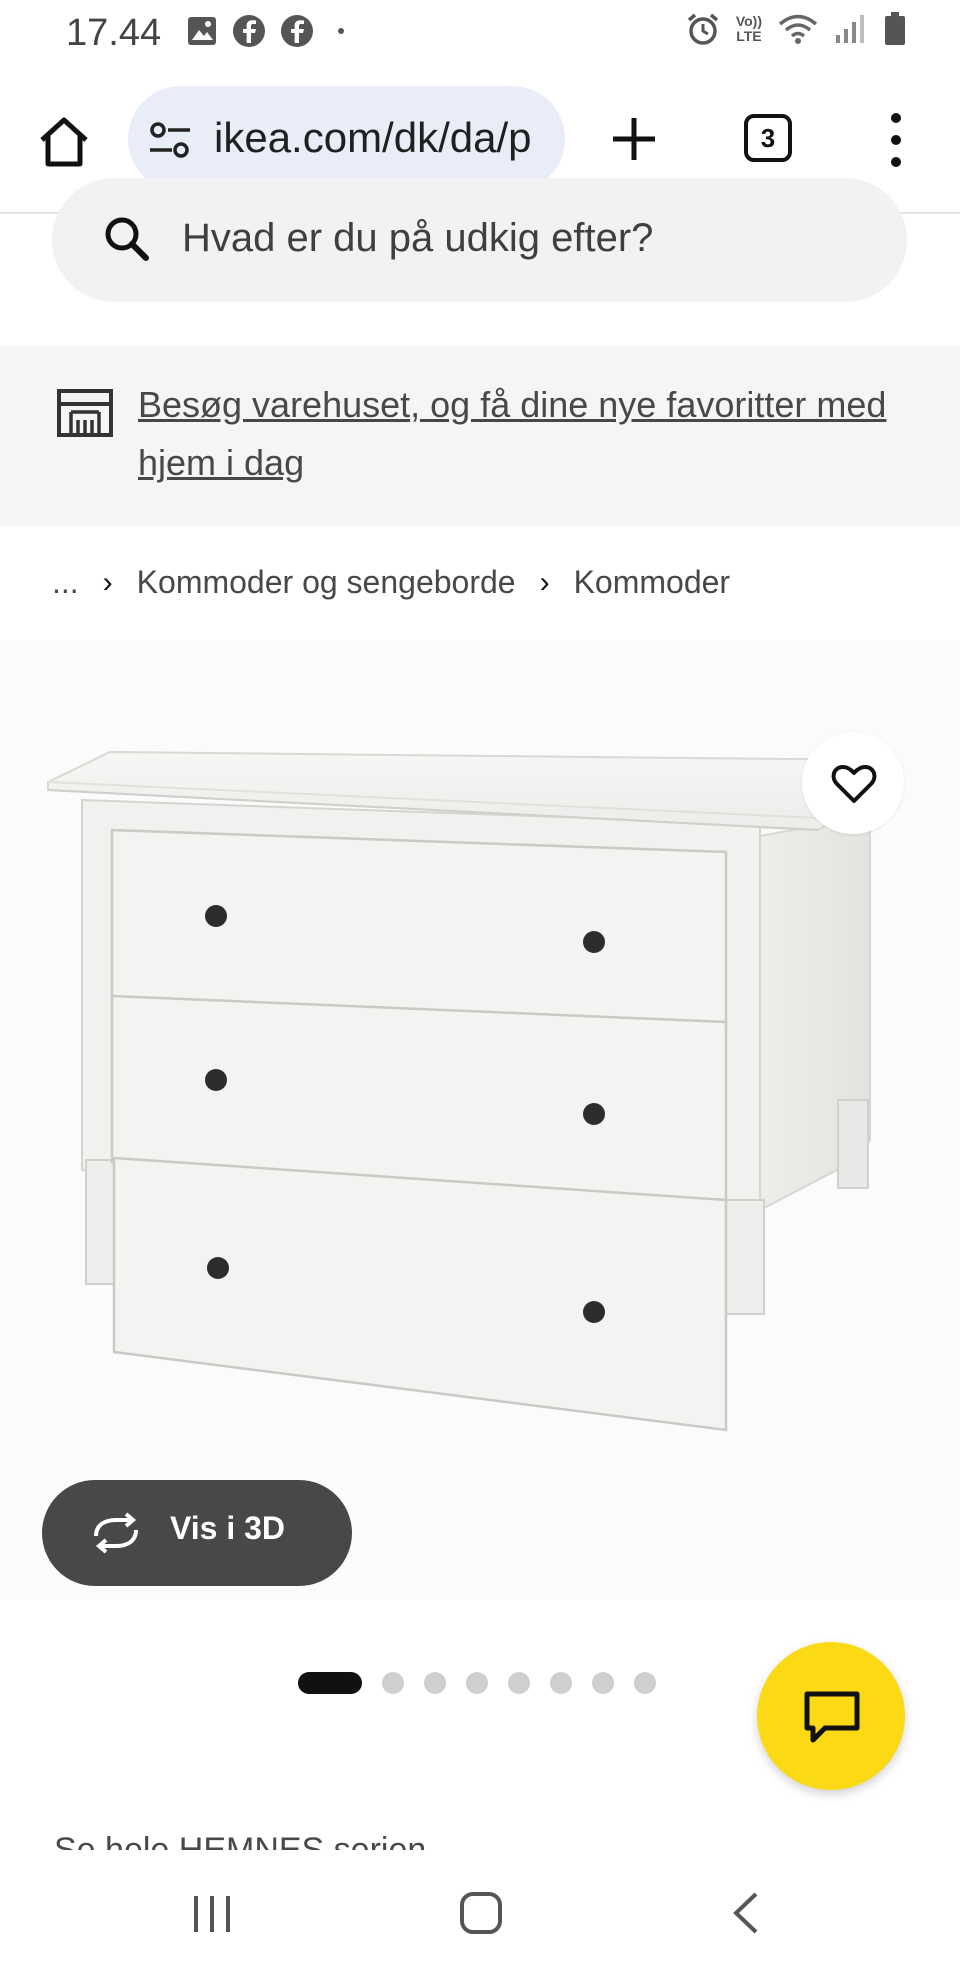 The image size is (960, 1973). I want to click on chat-icon, so click(832, 1717).